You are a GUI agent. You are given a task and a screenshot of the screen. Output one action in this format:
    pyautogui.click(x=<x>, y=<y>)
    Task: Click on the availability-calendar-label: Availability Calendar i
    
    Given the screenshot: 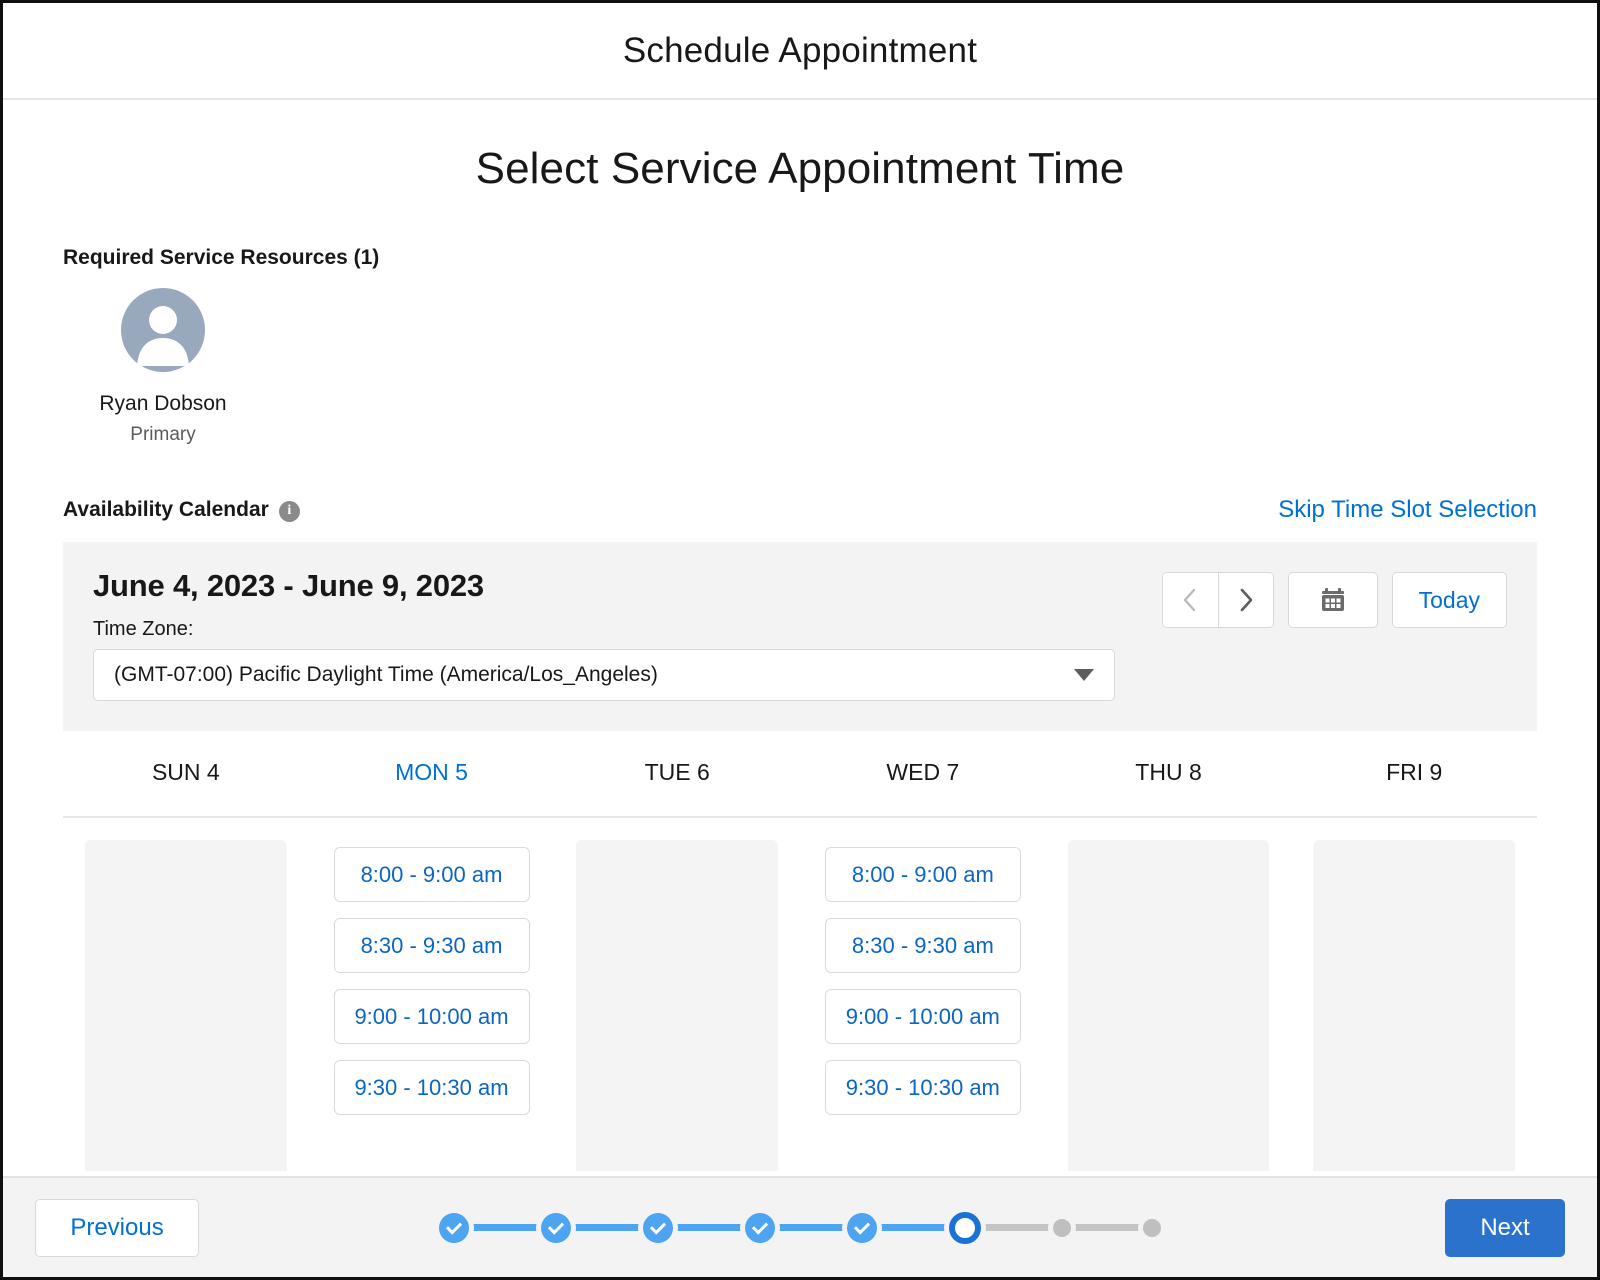 What is the action you would take?
    pyautogui.click(x=181, y=510)
    